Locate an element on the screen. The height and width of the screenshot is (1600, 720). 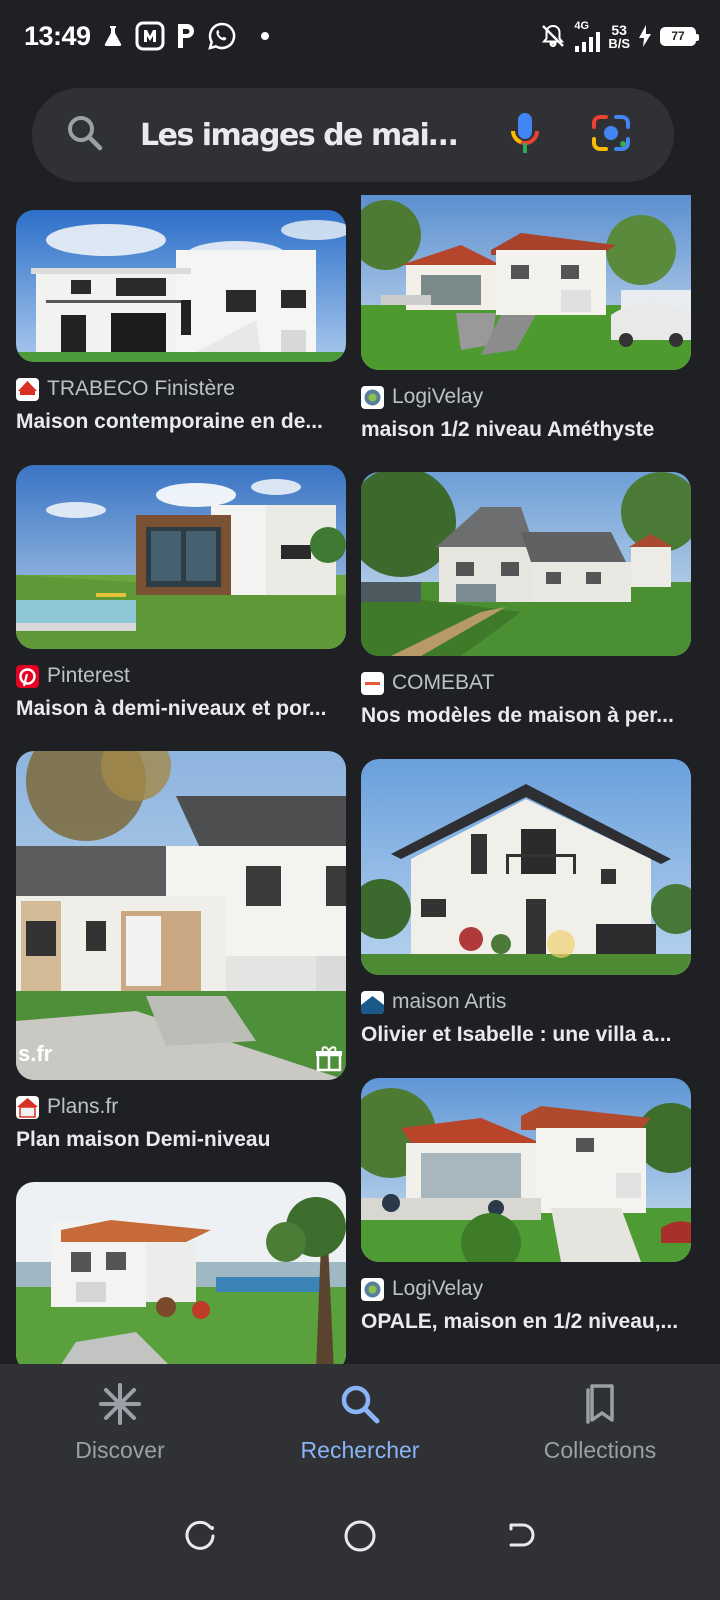
result-card: LogiVelay maison 1/2 niveau Améthyste is located at coordinates (526, 318).